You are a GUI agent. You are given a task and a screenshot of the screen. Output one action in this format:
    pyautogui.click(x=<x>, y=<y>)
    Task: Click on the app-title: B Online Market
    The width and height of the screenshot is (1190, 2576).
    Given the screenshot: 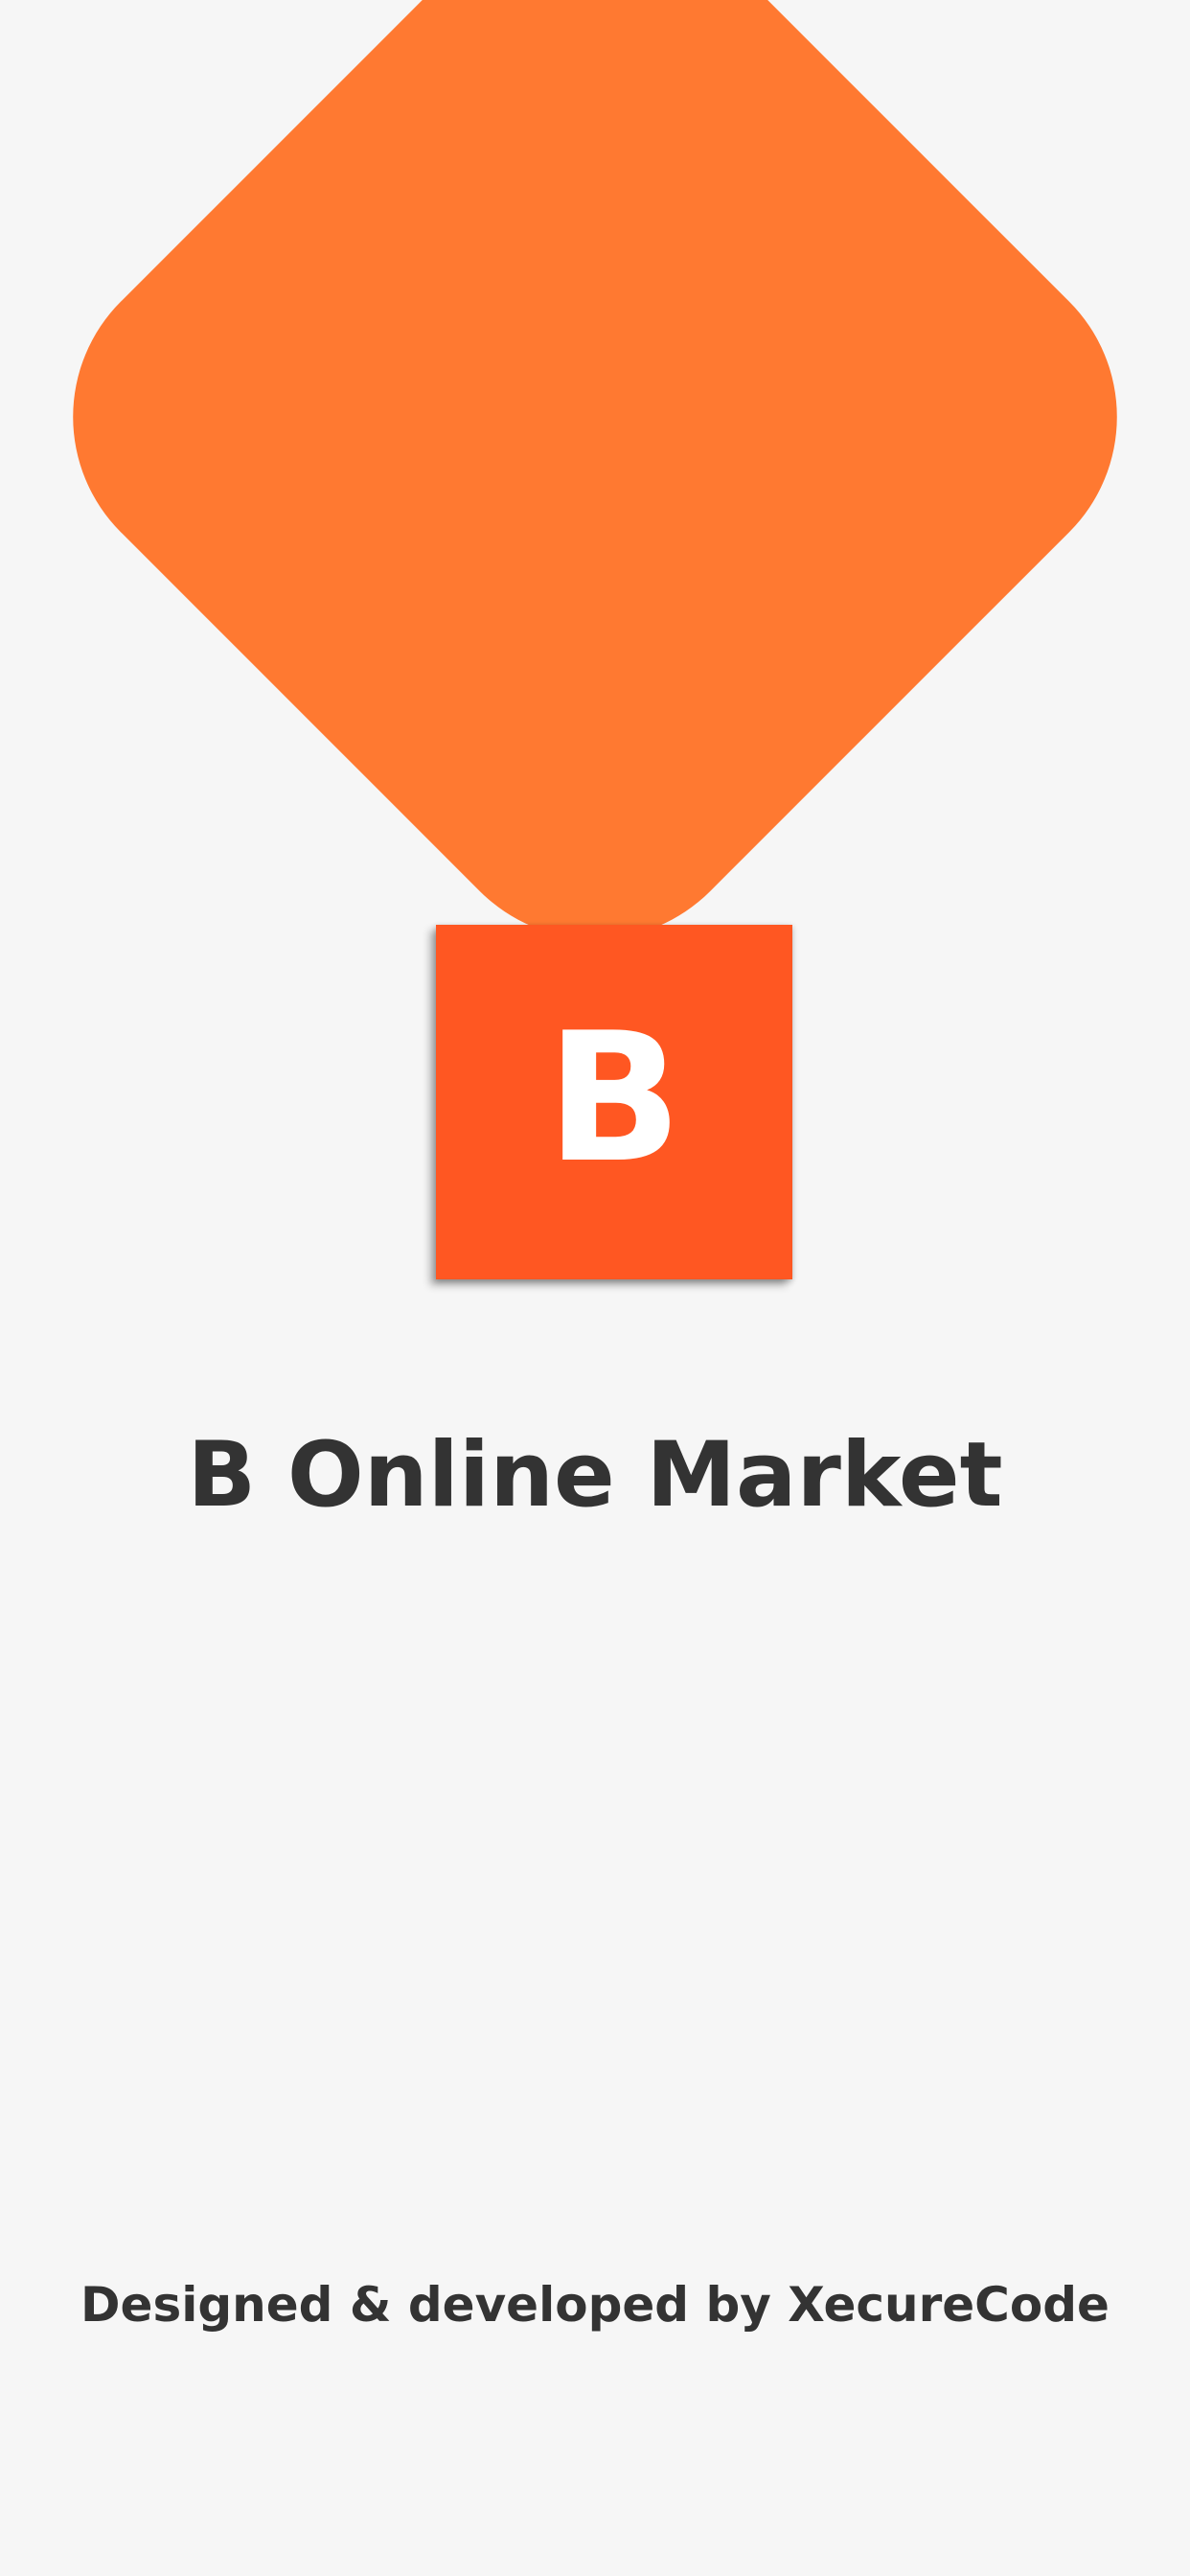 What is the action you would take?
    pyautogui.click(x=595, y=1475)
    